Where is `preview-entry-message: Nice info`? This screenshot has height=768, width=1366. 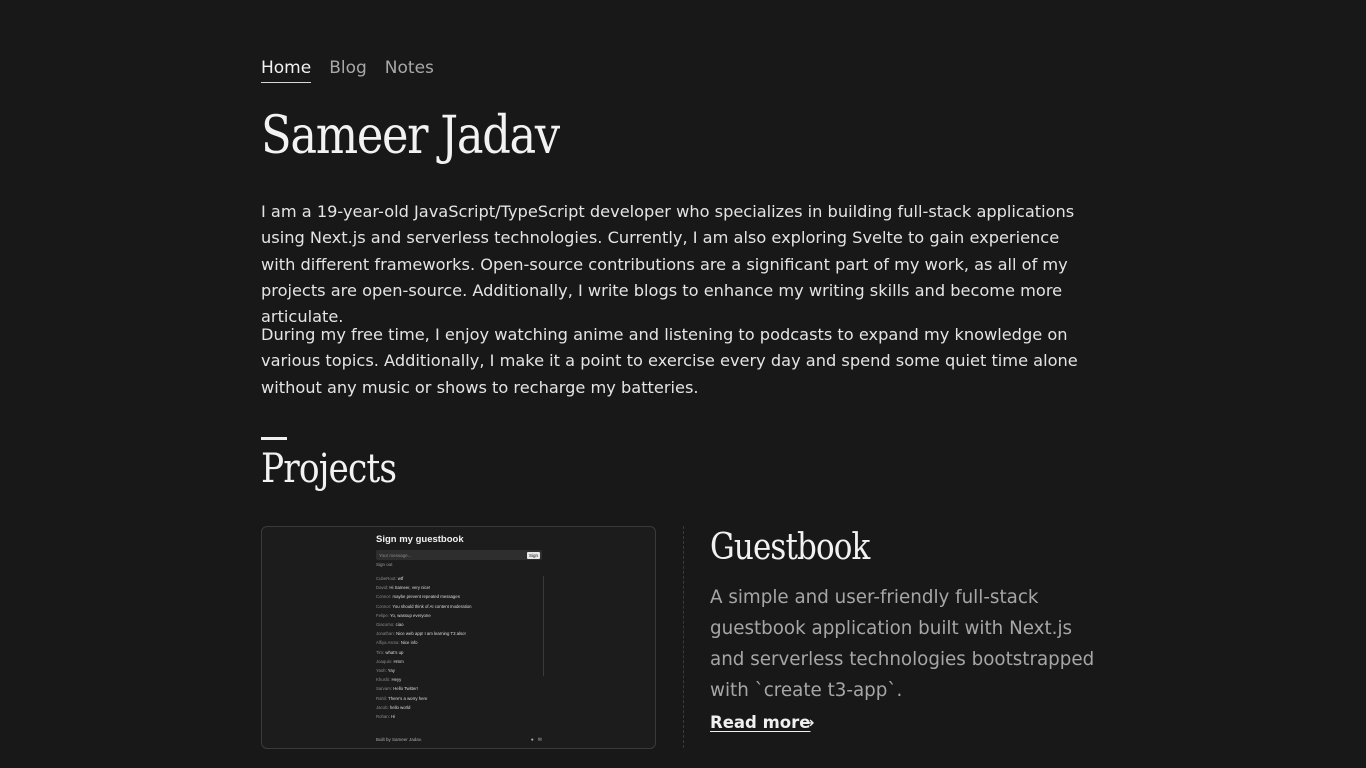 preview-entry-message: Nice info is located at coordinates (409, 643).